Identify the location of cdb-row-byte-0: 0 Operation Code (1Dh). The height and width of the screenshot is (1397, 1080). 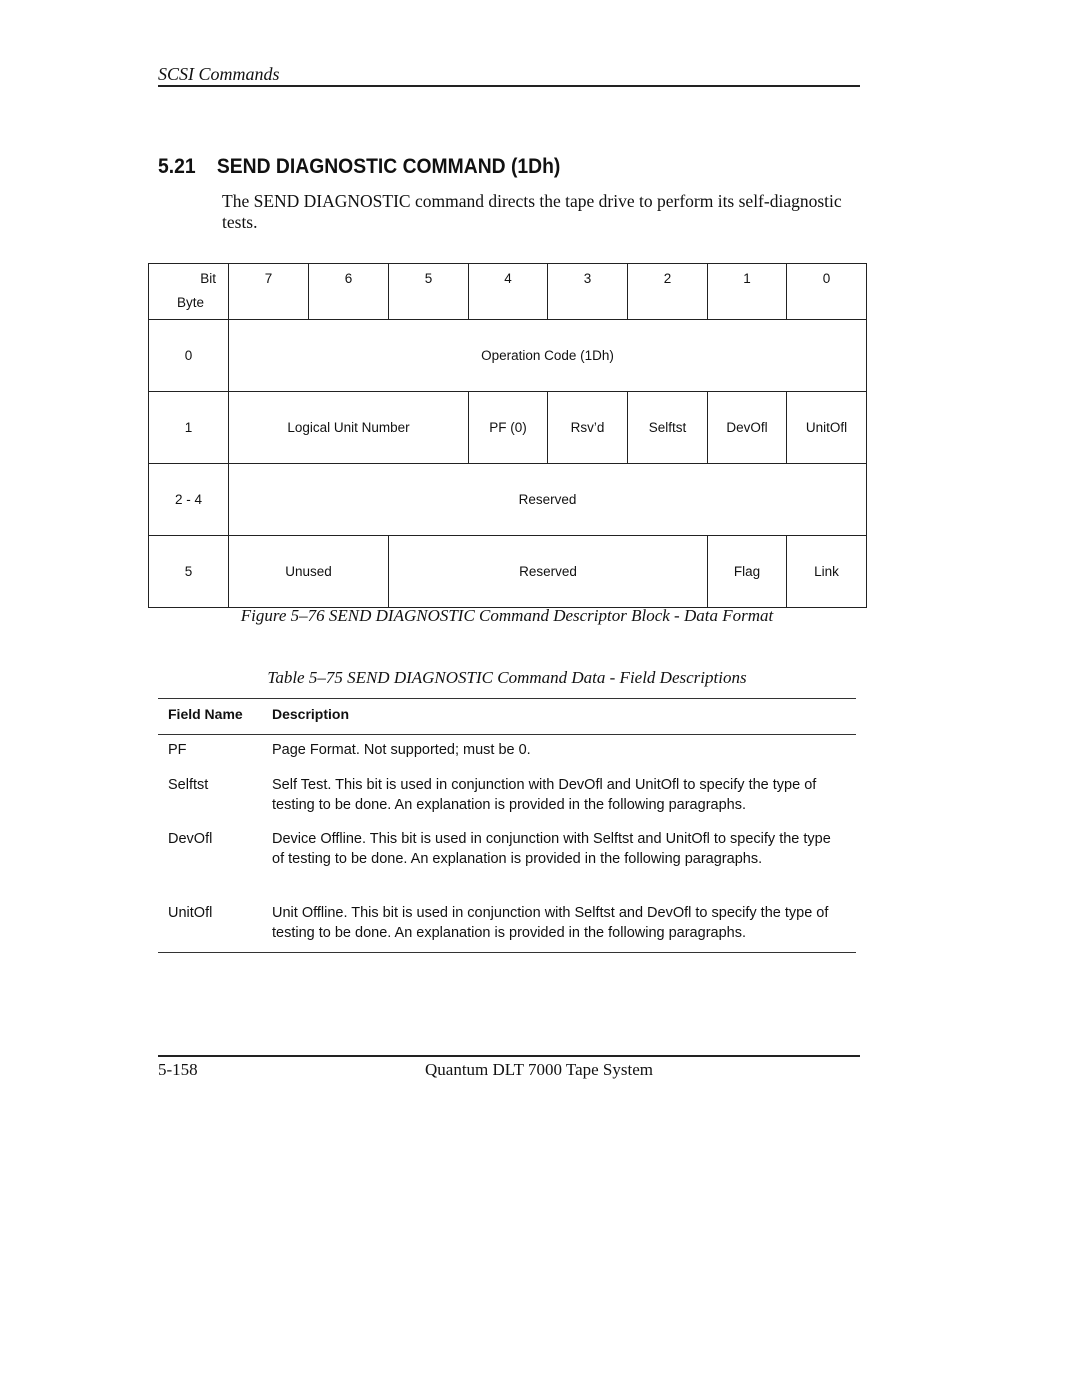
(507, 355).